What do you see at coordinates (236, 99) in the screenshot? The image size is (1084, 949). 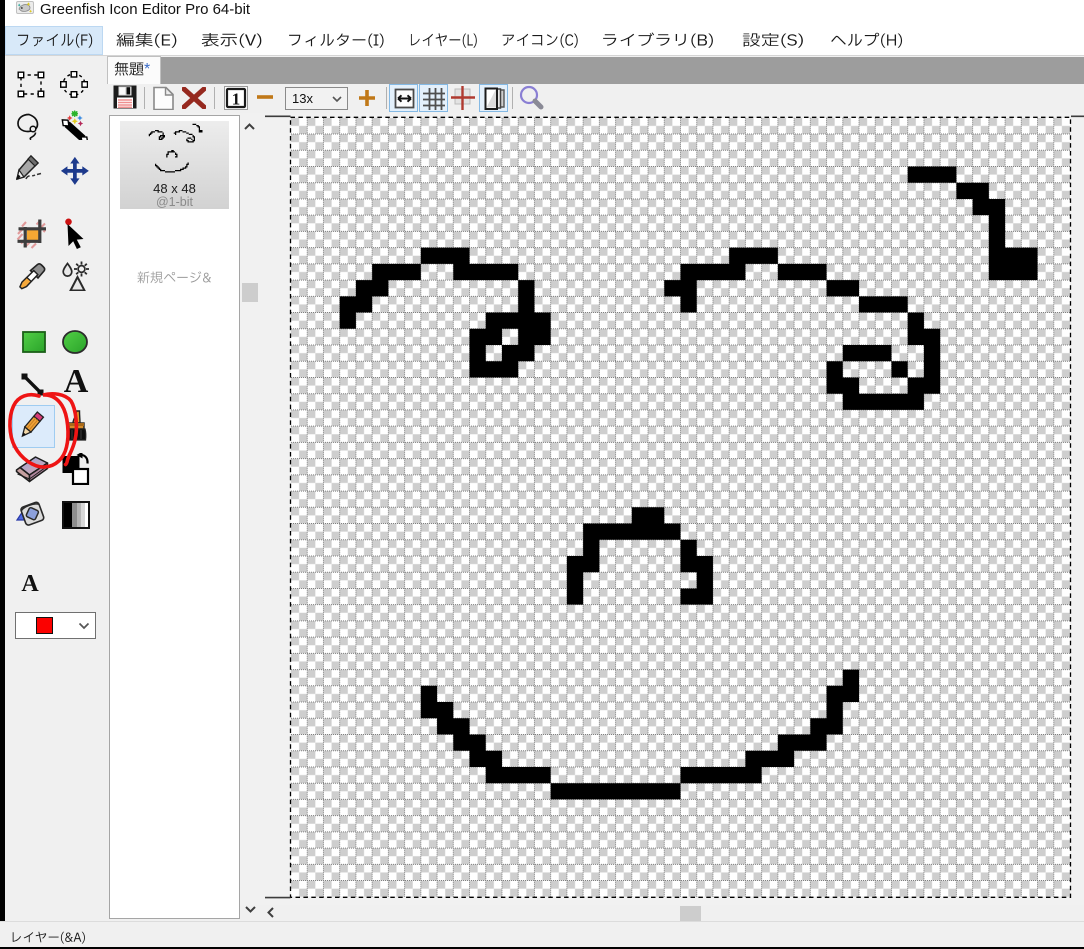 I see `svg-text: 1` at bounding box center [236, 99].